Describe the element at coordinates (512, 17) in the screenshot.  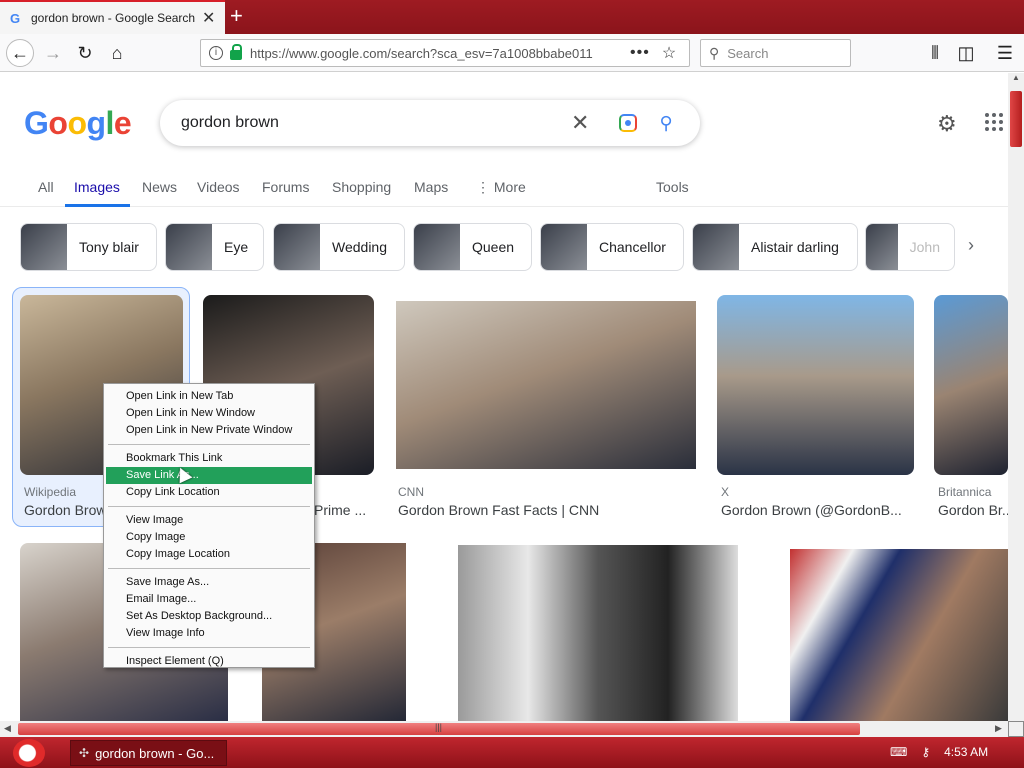
I see `browser-tab-bar: G gordon brown - Google Search ✕ +` at that location.